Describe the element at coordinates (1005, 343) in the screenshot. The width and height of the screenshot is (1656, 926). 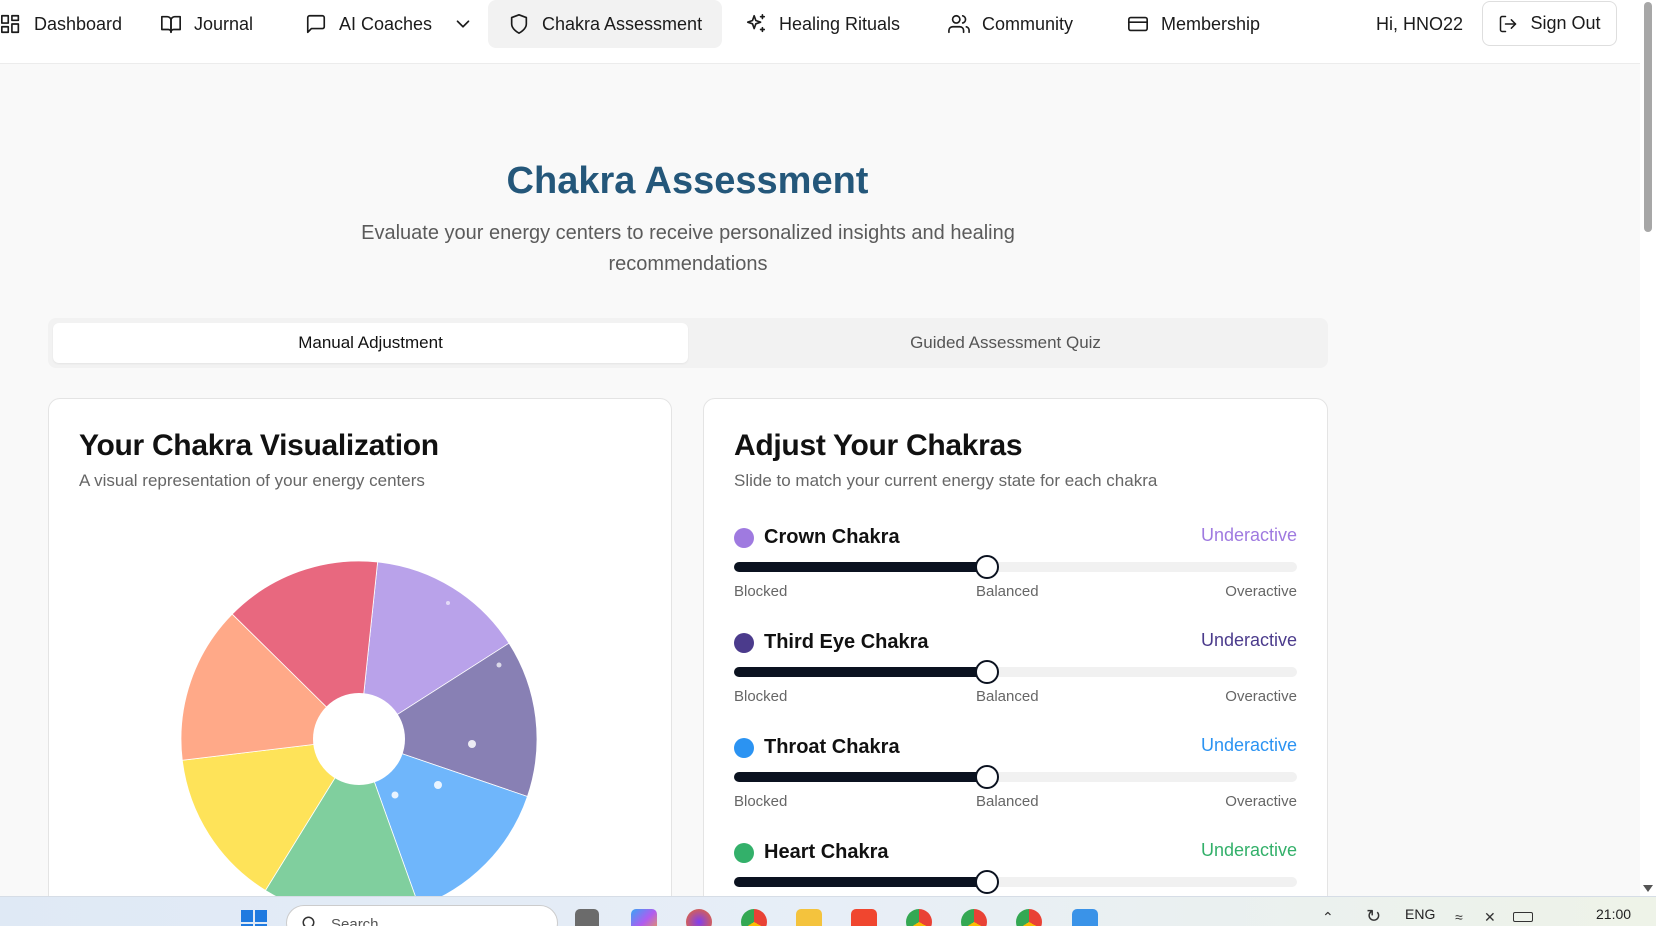
I see `tab-guided-assessment-quiz: Guided Assessment Quiz` at that location.